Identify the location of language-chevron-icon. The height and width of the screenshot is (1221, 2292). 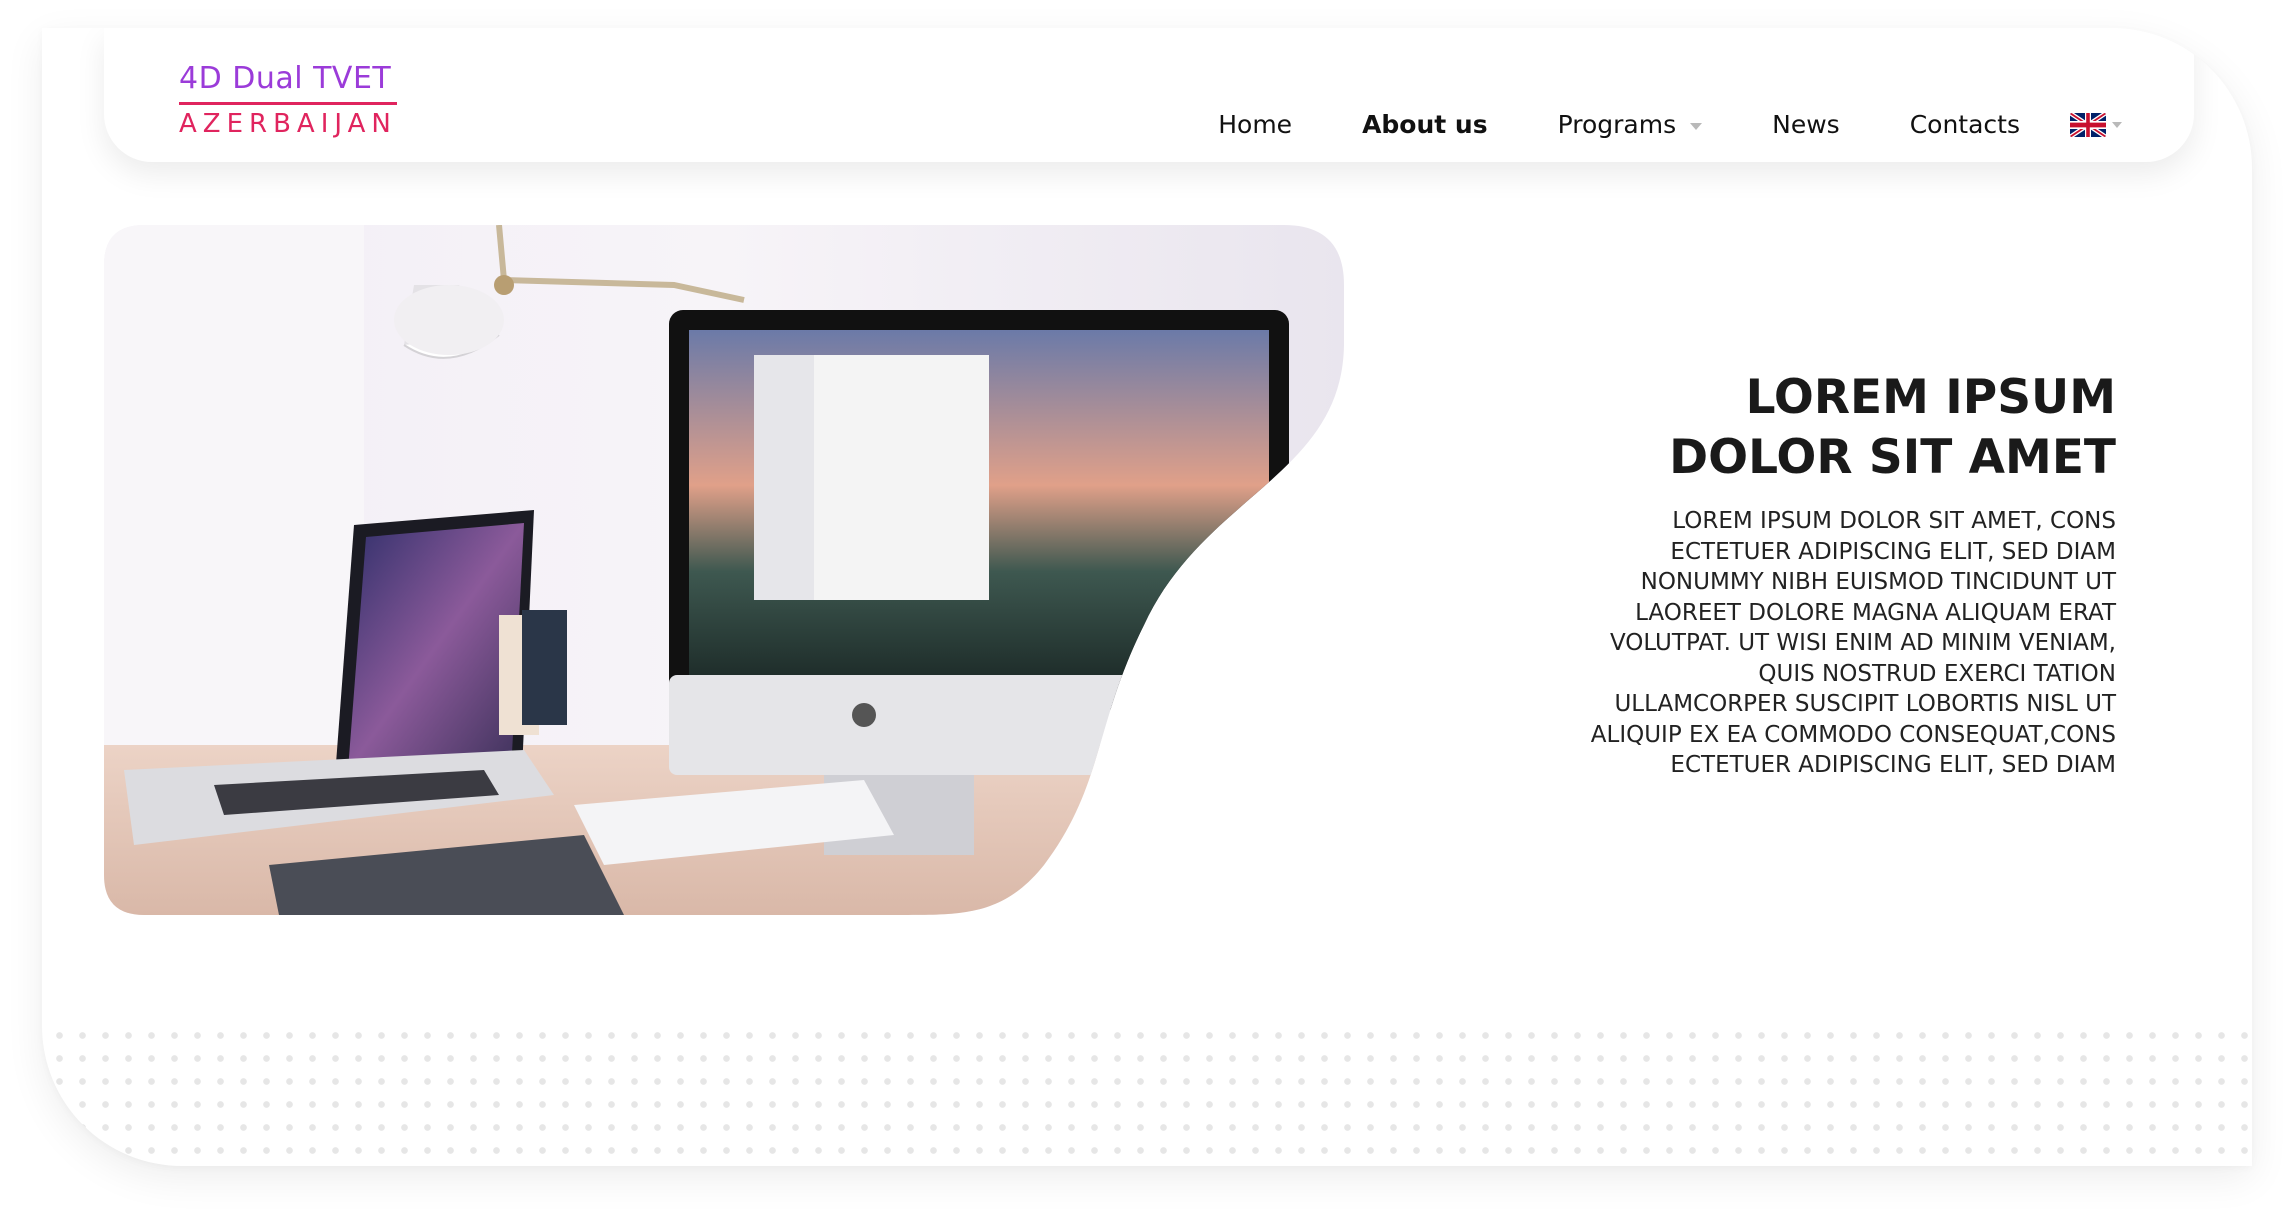
(2117, 124).